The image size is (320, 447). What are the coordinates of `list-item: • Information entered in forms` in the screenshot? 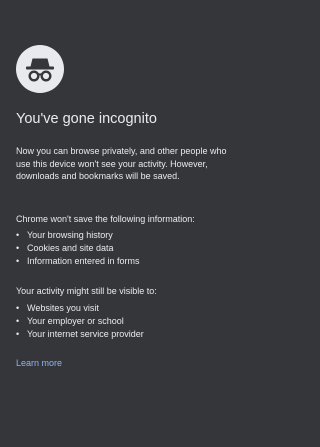 It's located at (78, 261).